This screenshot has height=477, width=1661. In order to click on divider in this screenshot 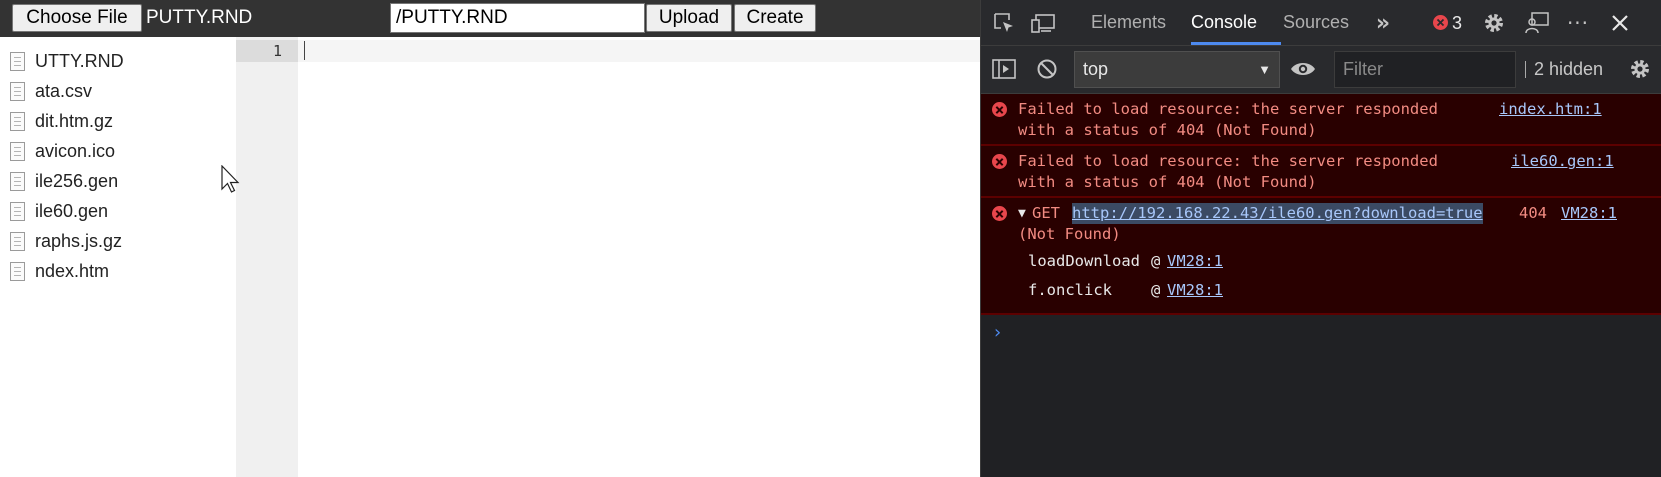, I will do `click(1525, 69)`.